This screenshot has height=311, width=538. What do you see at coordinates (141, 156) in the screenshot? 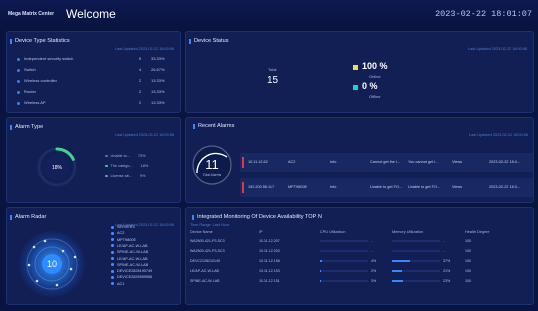
I see `alarm-type-percent: 73%` at bounding box center [141, 156].